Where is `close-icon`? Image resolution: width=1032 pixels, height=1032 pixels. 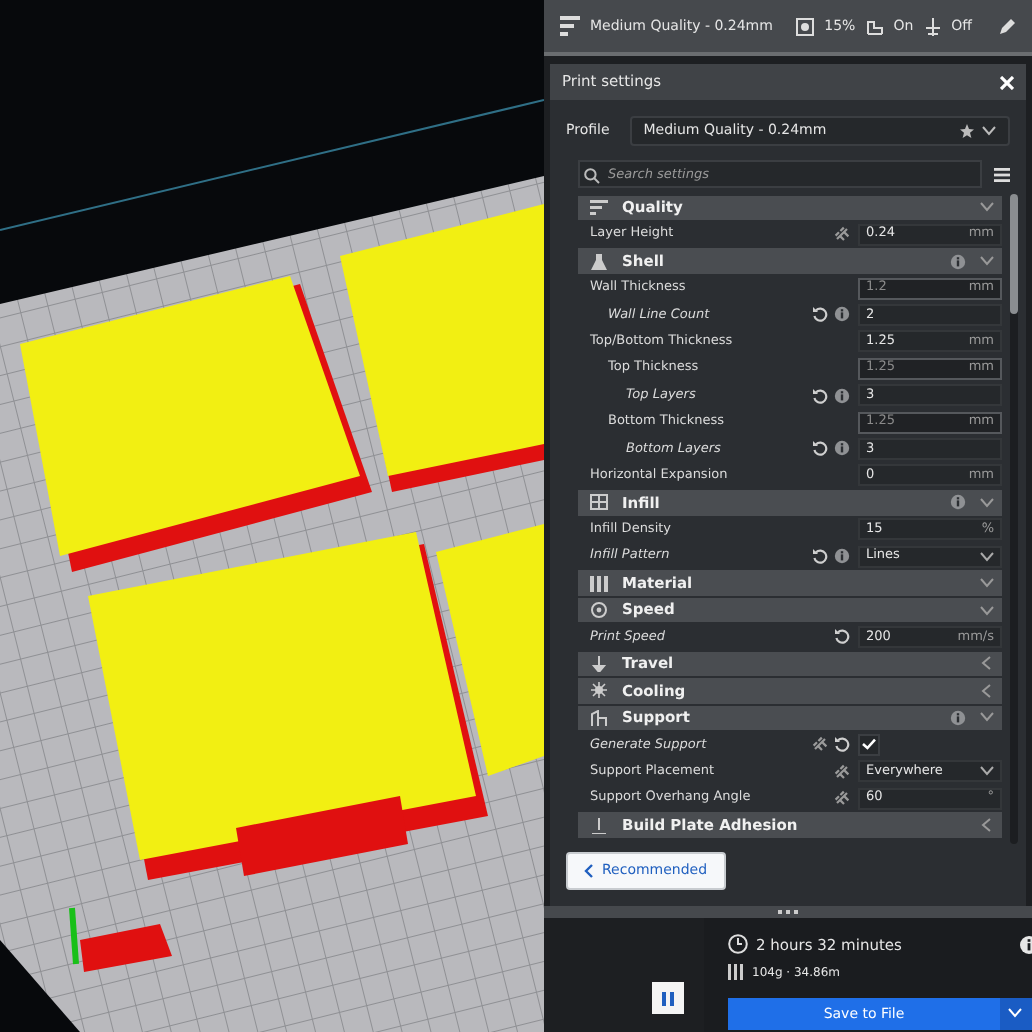
close-icon is located at coordinates (1007, 82).